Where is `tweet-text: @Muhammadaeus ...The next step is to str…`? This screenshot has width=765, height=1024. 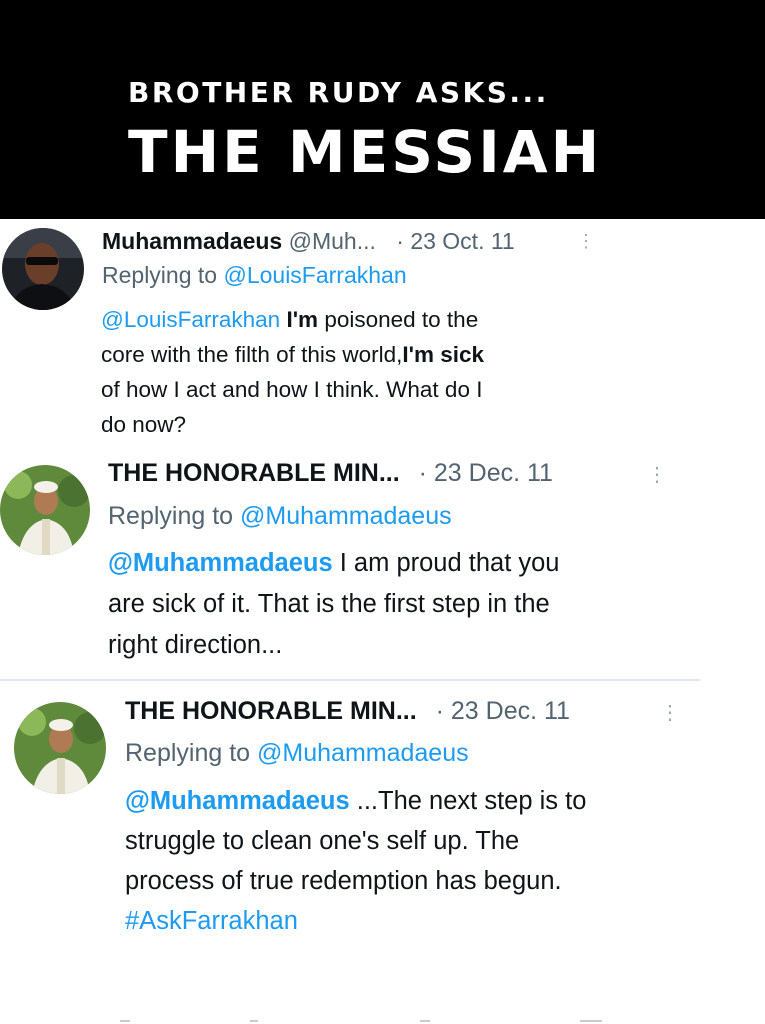
tweet-text: @Muhammadaeus ...The next step is to str… is located at coordinates (356, 861).